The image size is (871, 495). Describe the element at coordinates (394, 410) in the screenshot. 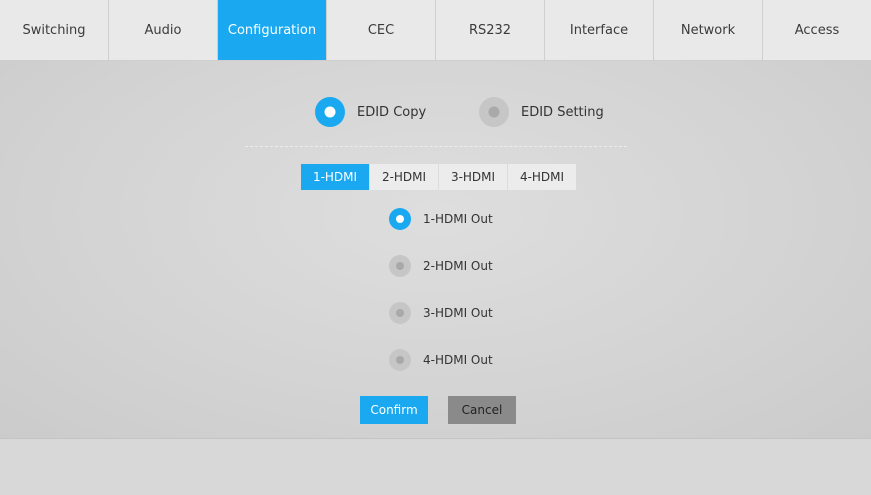

I see `confirm-button: Confirm` at that location.